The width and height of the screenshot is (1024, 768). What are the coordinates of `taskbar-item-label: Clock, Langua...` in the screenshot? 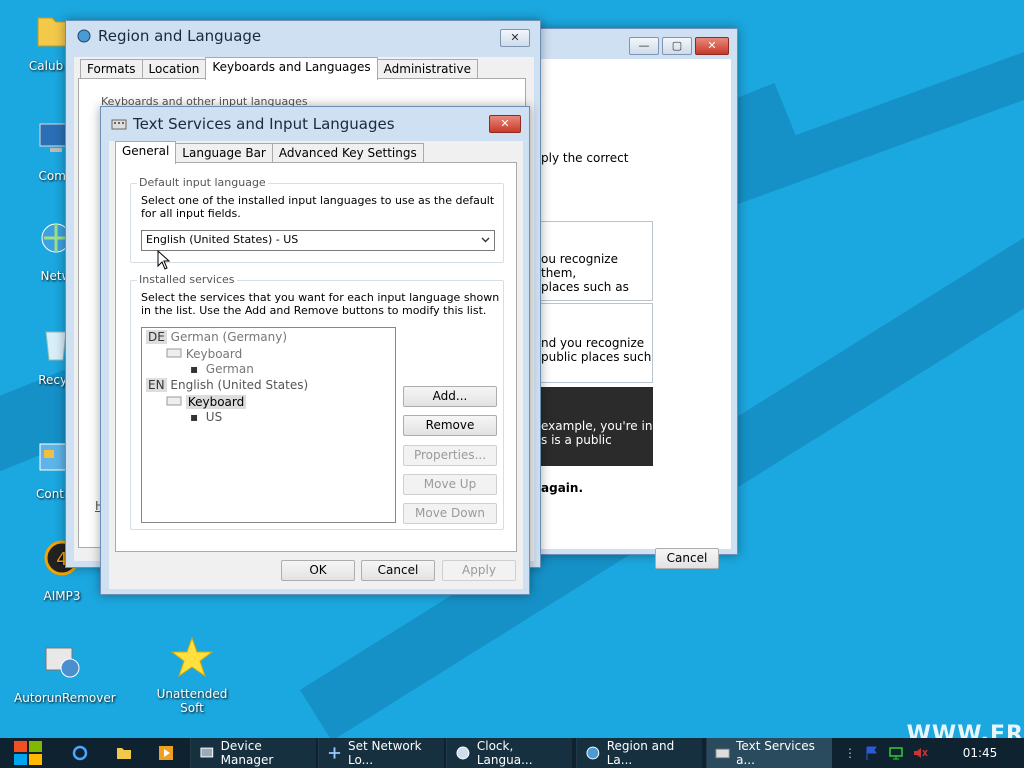 It's located at (504, 753).